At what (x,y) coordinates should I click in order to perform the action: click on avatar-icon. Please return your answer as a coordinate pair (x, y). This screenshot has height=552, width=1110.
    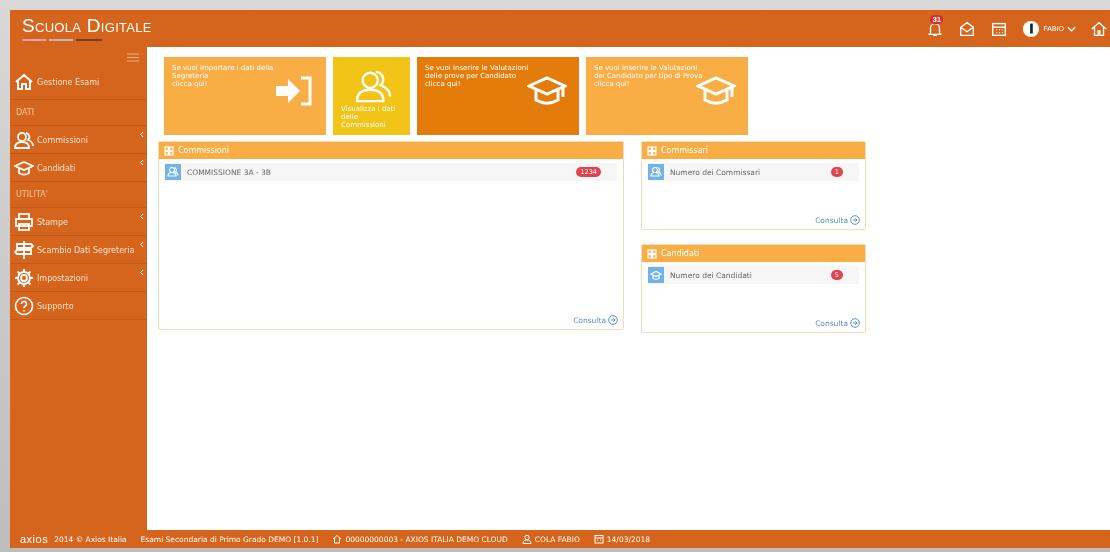
    Looking at the image, I should click on (1031, 28).